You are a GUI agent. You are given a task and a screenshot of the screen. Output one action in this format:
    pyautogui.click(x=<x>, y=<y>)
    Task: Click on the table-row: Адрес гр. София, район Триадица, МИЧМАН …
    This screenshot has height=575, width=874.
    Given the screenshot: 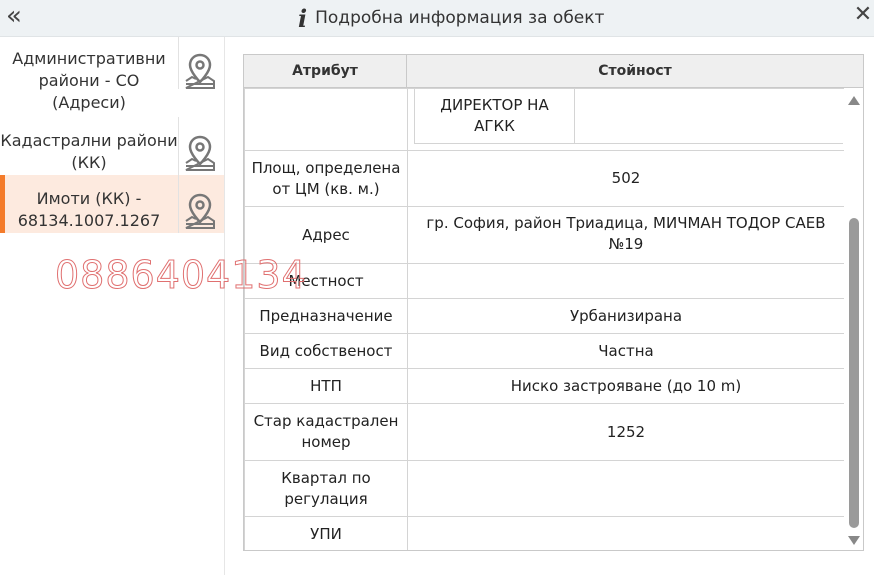 What is the action you would take?
    pyautogui.click(x=544, y=235)
    